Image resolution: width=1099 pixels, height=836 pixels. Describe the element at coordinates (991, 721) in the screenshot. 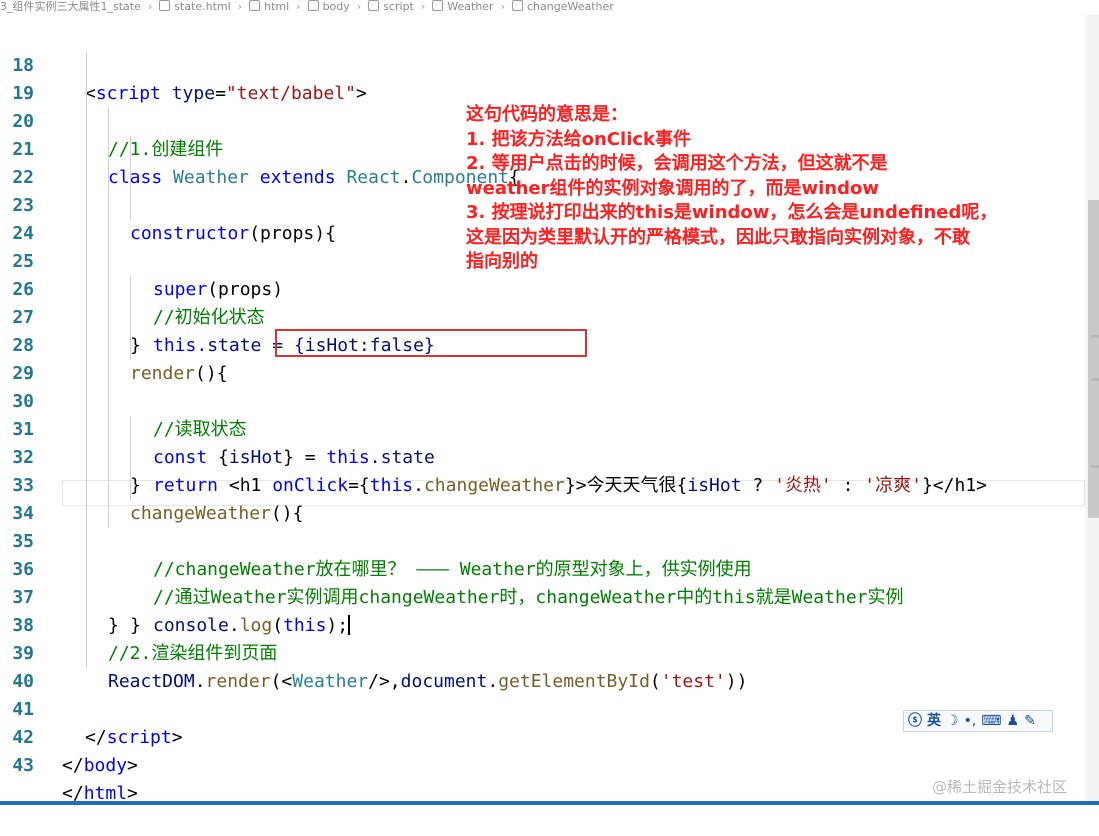

I see `keyboard-icon: ⌨` at that location.